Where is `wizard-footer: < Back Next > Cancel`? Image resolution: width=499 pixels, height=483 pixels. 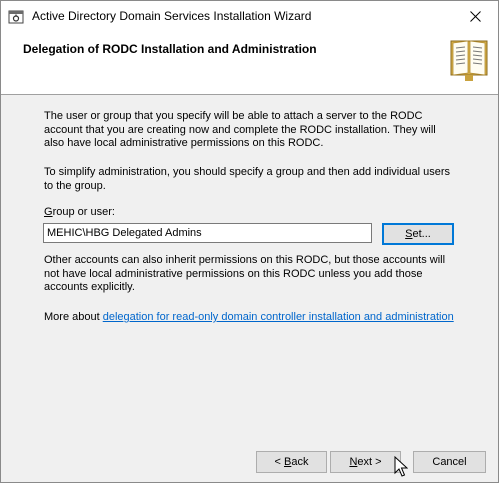 wizard-footer: < Back Next > Cancel is located at coordinates (249, 459).